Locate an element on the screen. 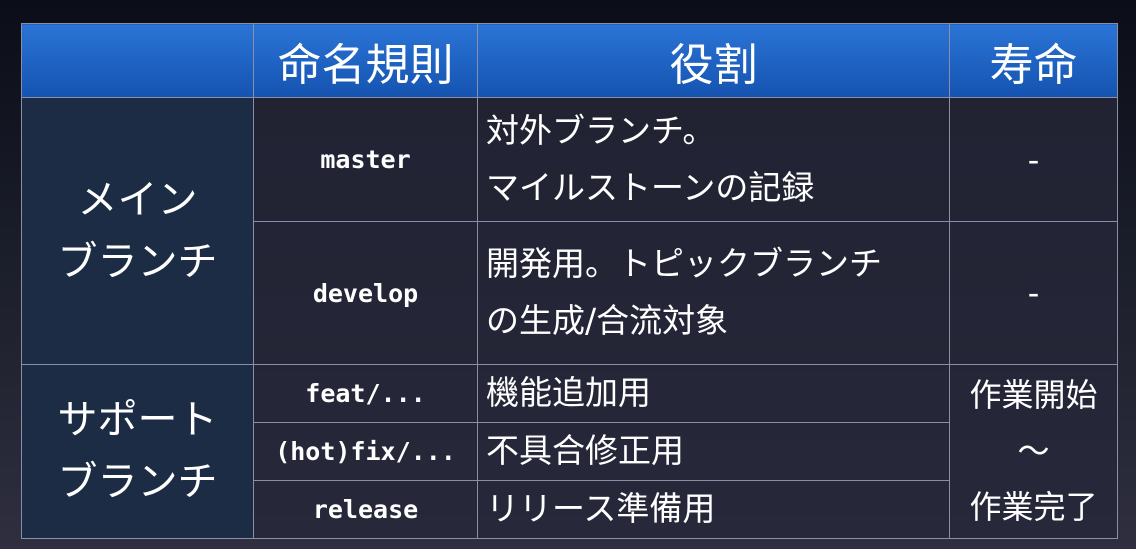 This screenshot has width=1136, height=549. branch-name-master: master is located at coordinates (365, 160).